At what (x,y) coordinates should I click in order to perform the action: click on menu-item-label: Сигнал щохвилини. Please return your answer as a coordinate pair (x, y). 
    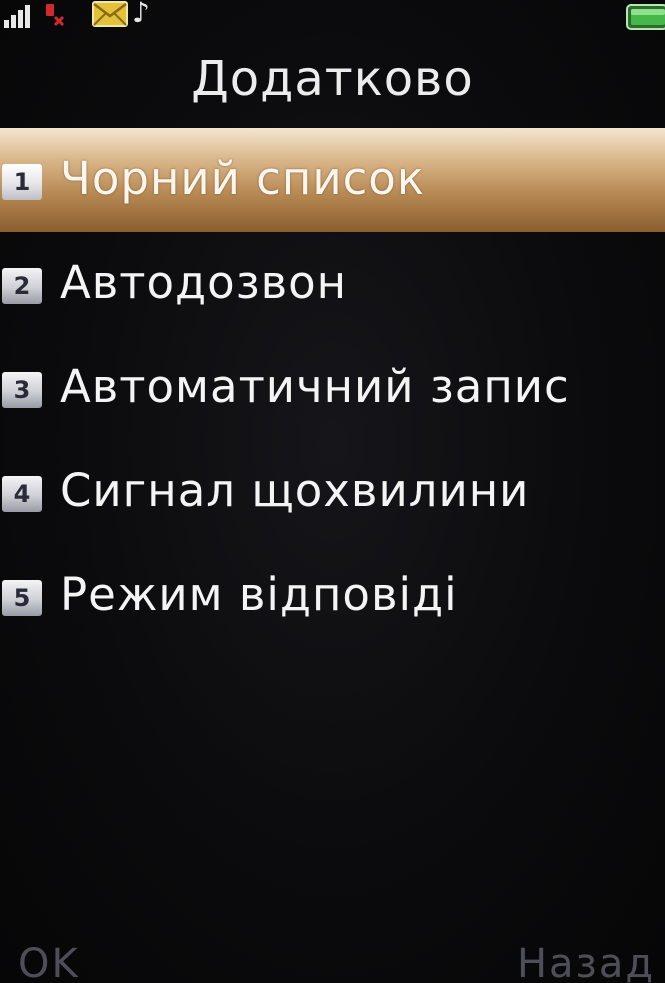
    Looking at the image, I should click on (295, 490).